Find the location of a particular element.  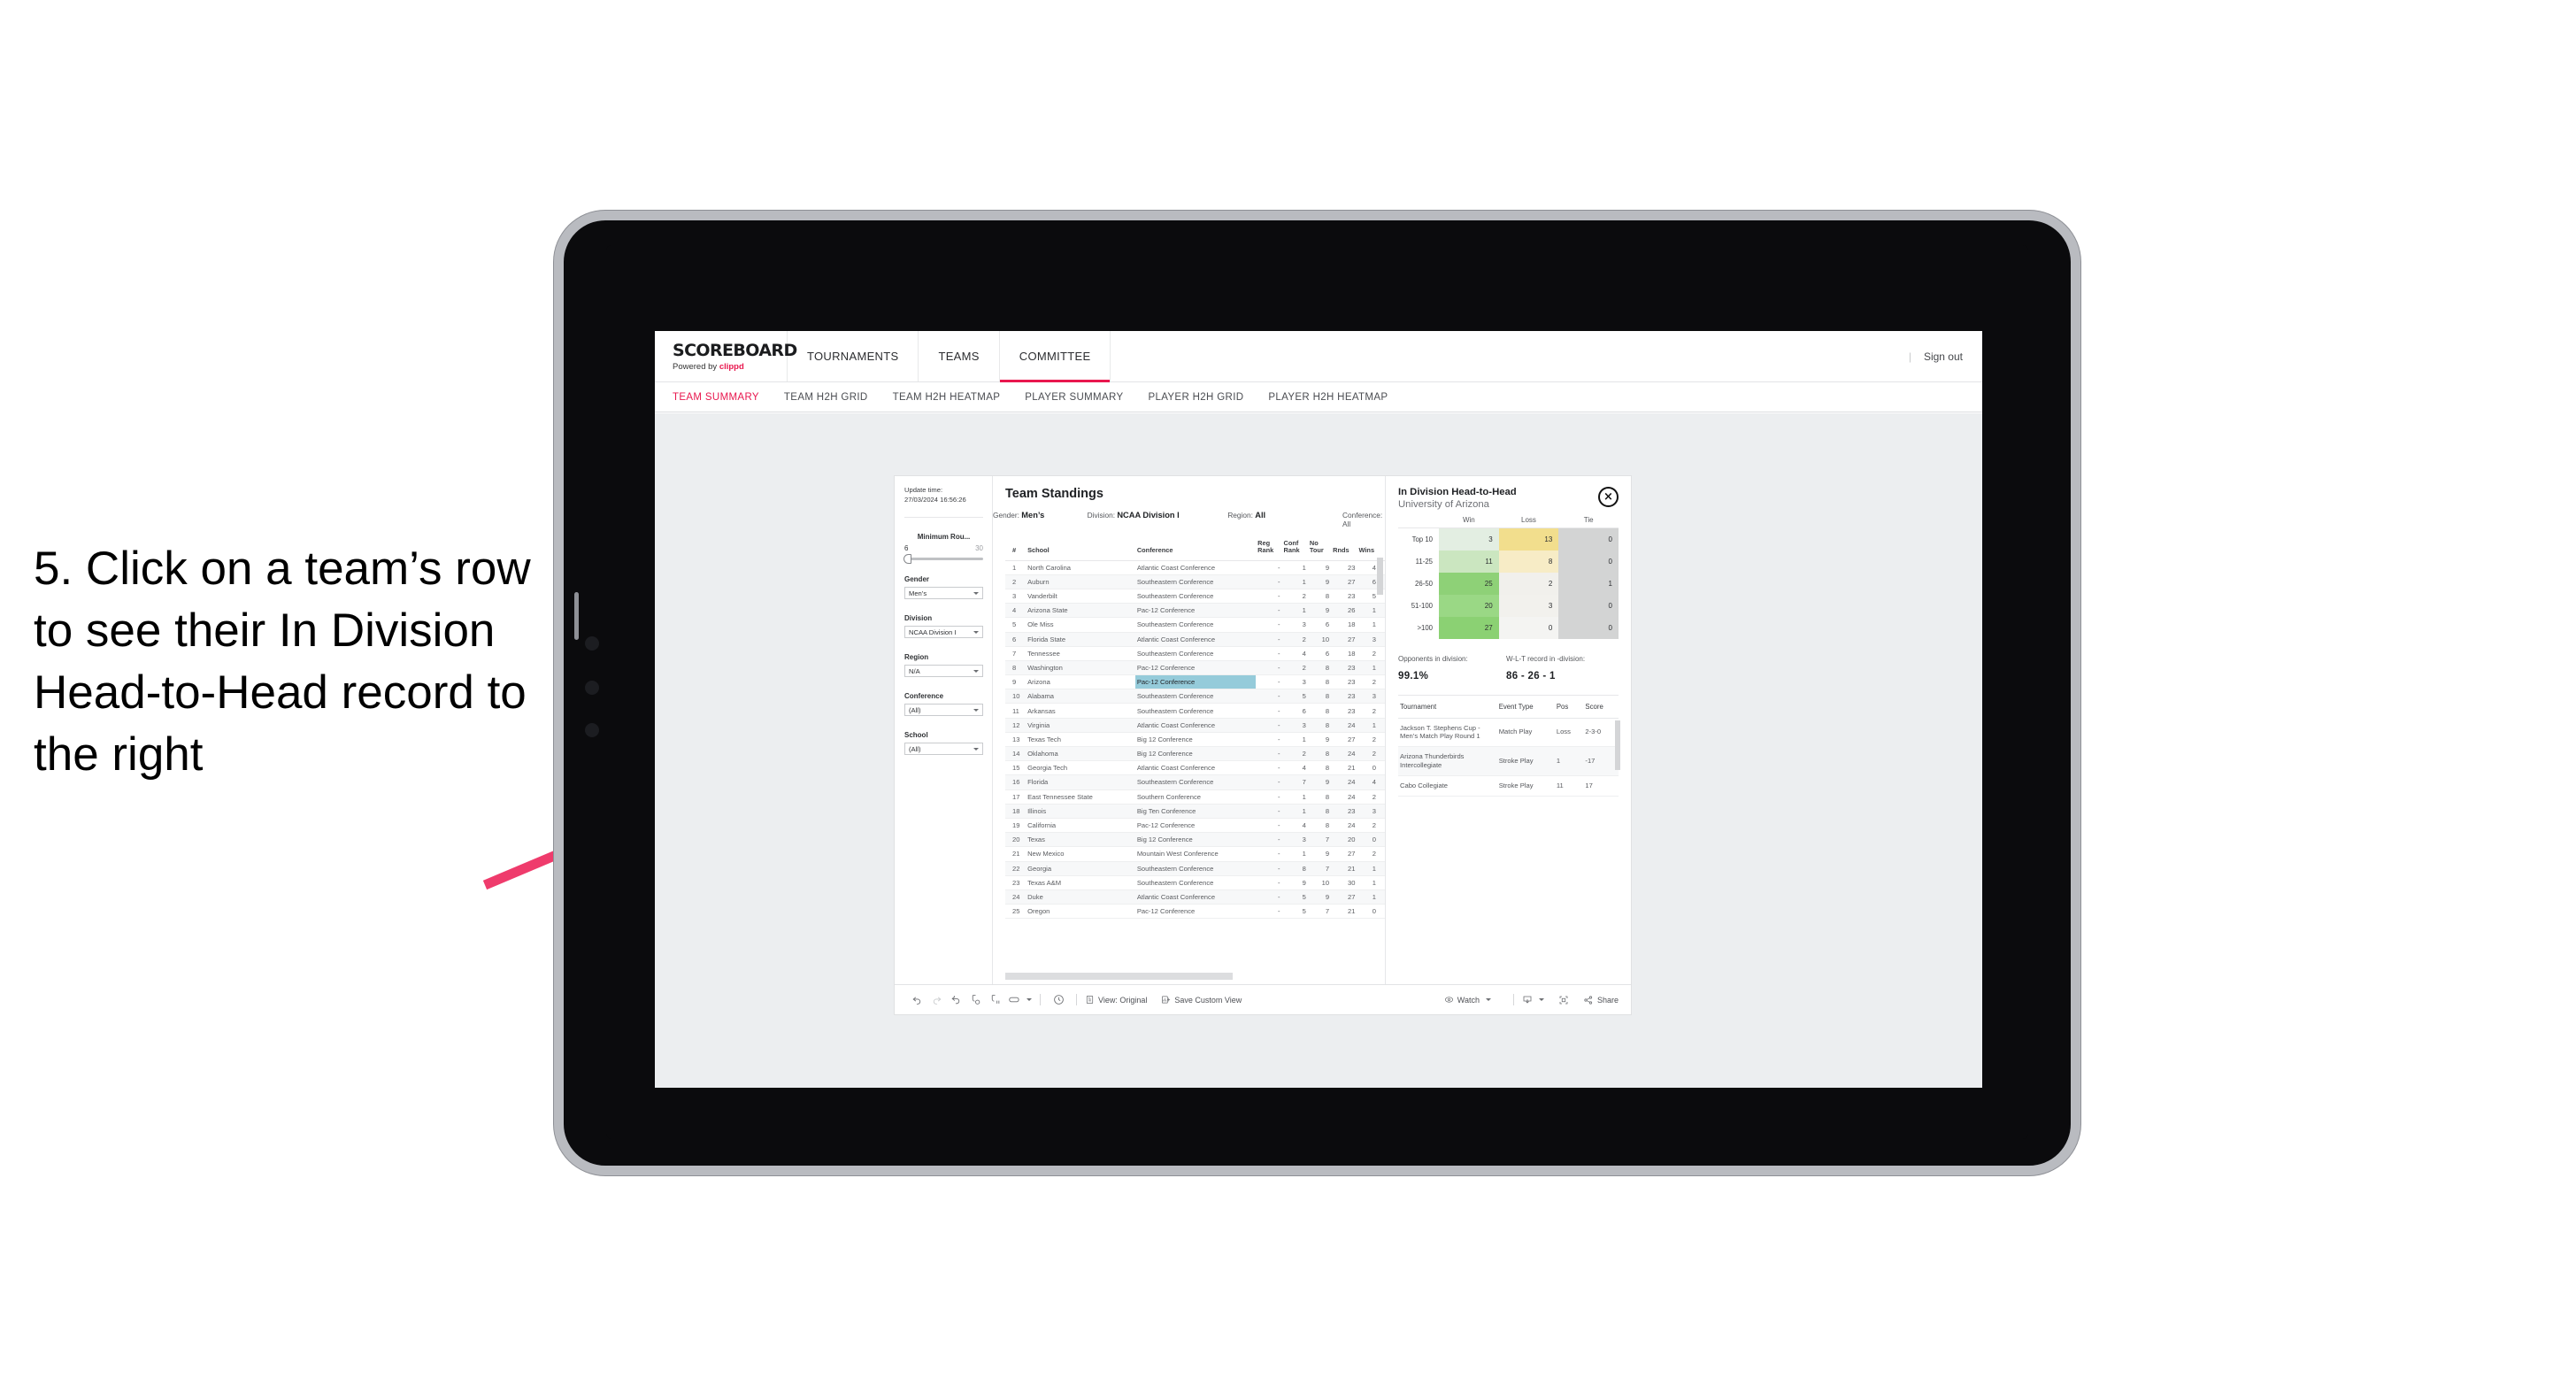

cell-wins: 4 is located at coordinates (1371, 782).